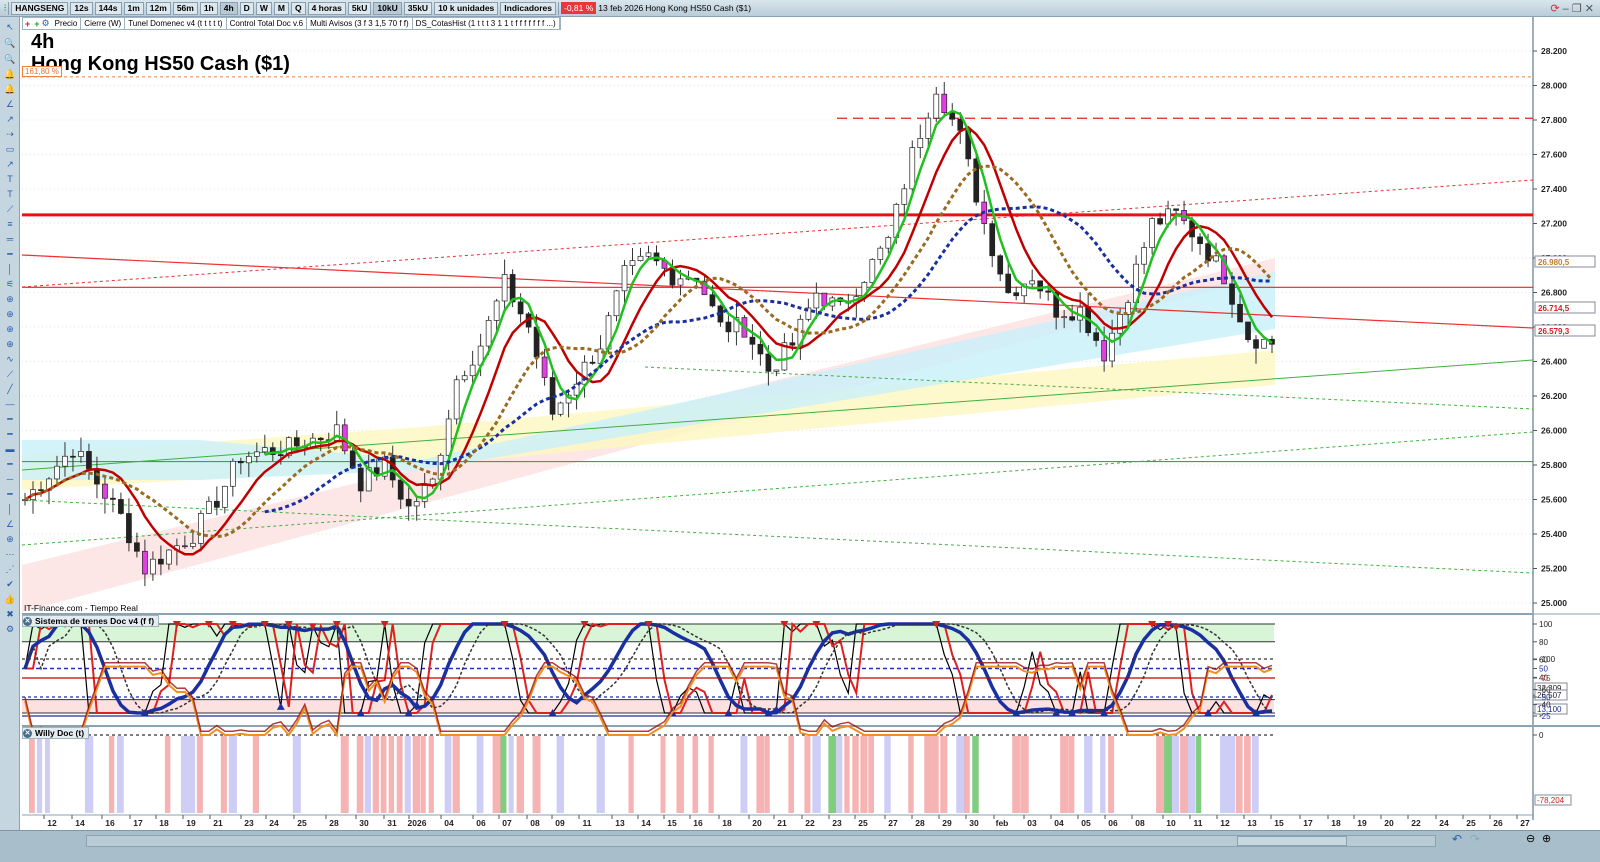 The height and width of the screenshot is (862, 1600). Describe the element at coordinates (1530, 838) in the screenshot. I see `zoom-out-icon: ⊖` at that location.